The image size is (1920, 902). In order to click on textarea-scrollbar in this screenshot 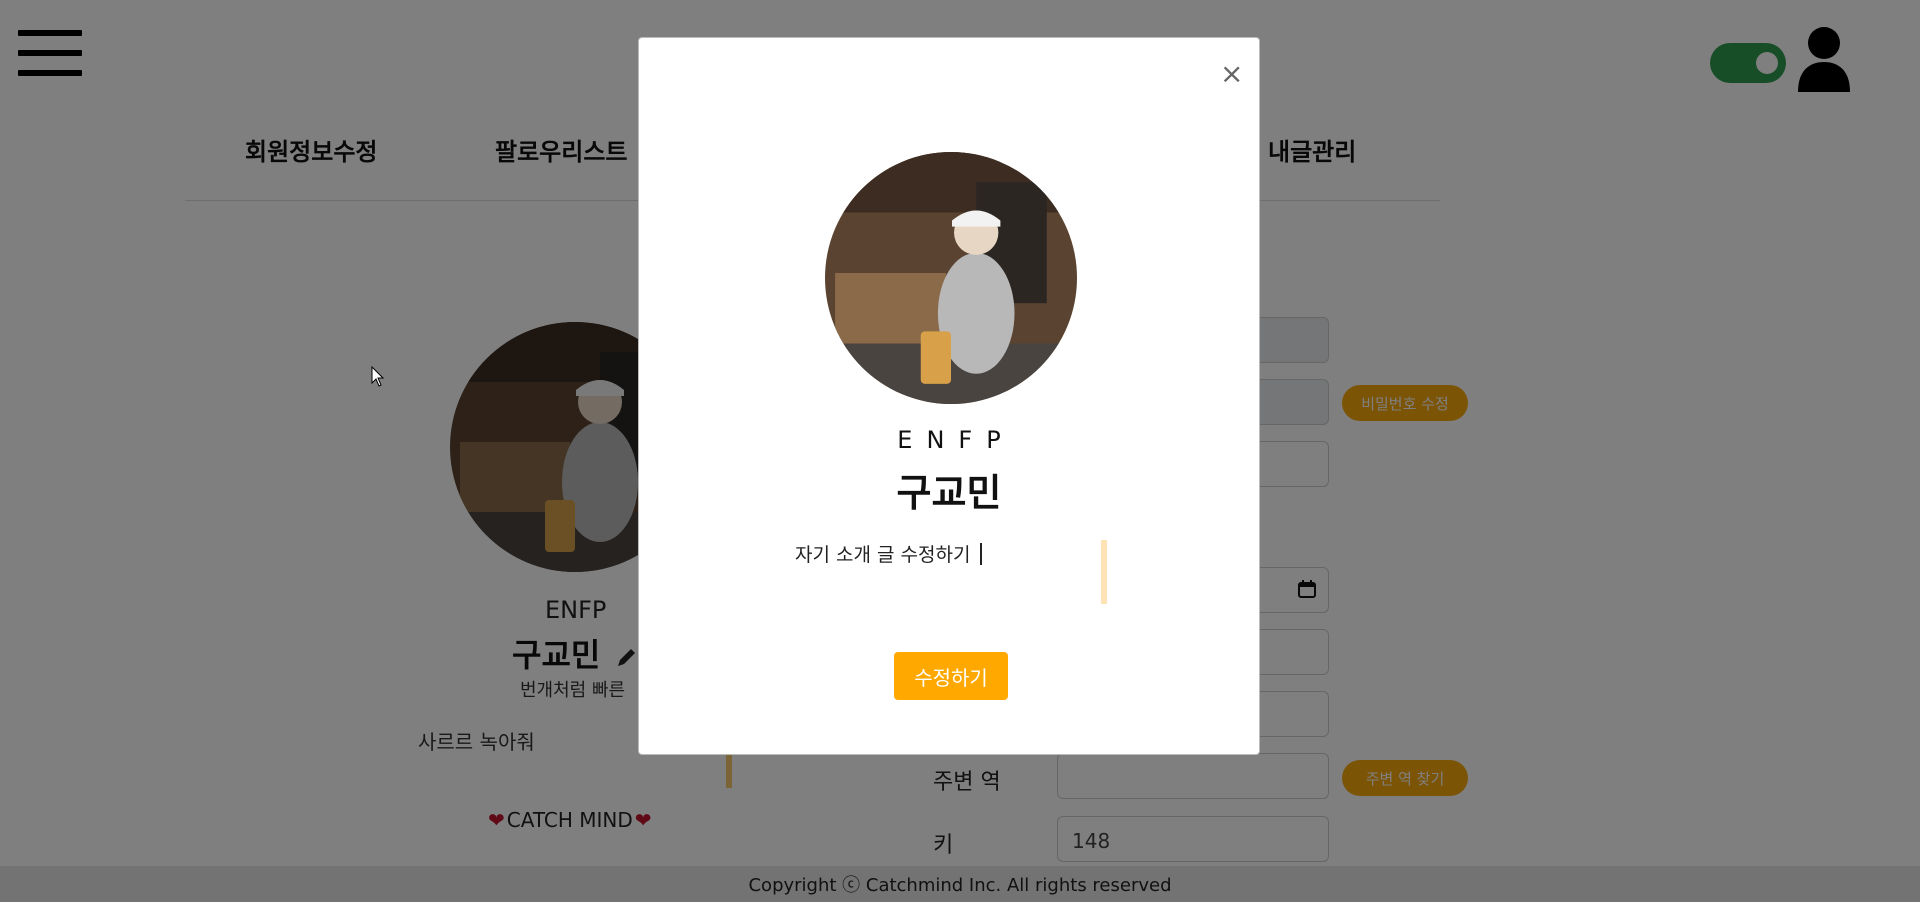, I will do `click(1104, 572)`.